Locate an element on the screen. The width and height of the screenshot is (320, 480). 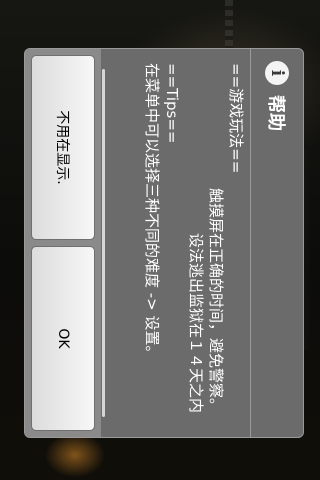
message-scrollbar is located at coordinates (103, 243).